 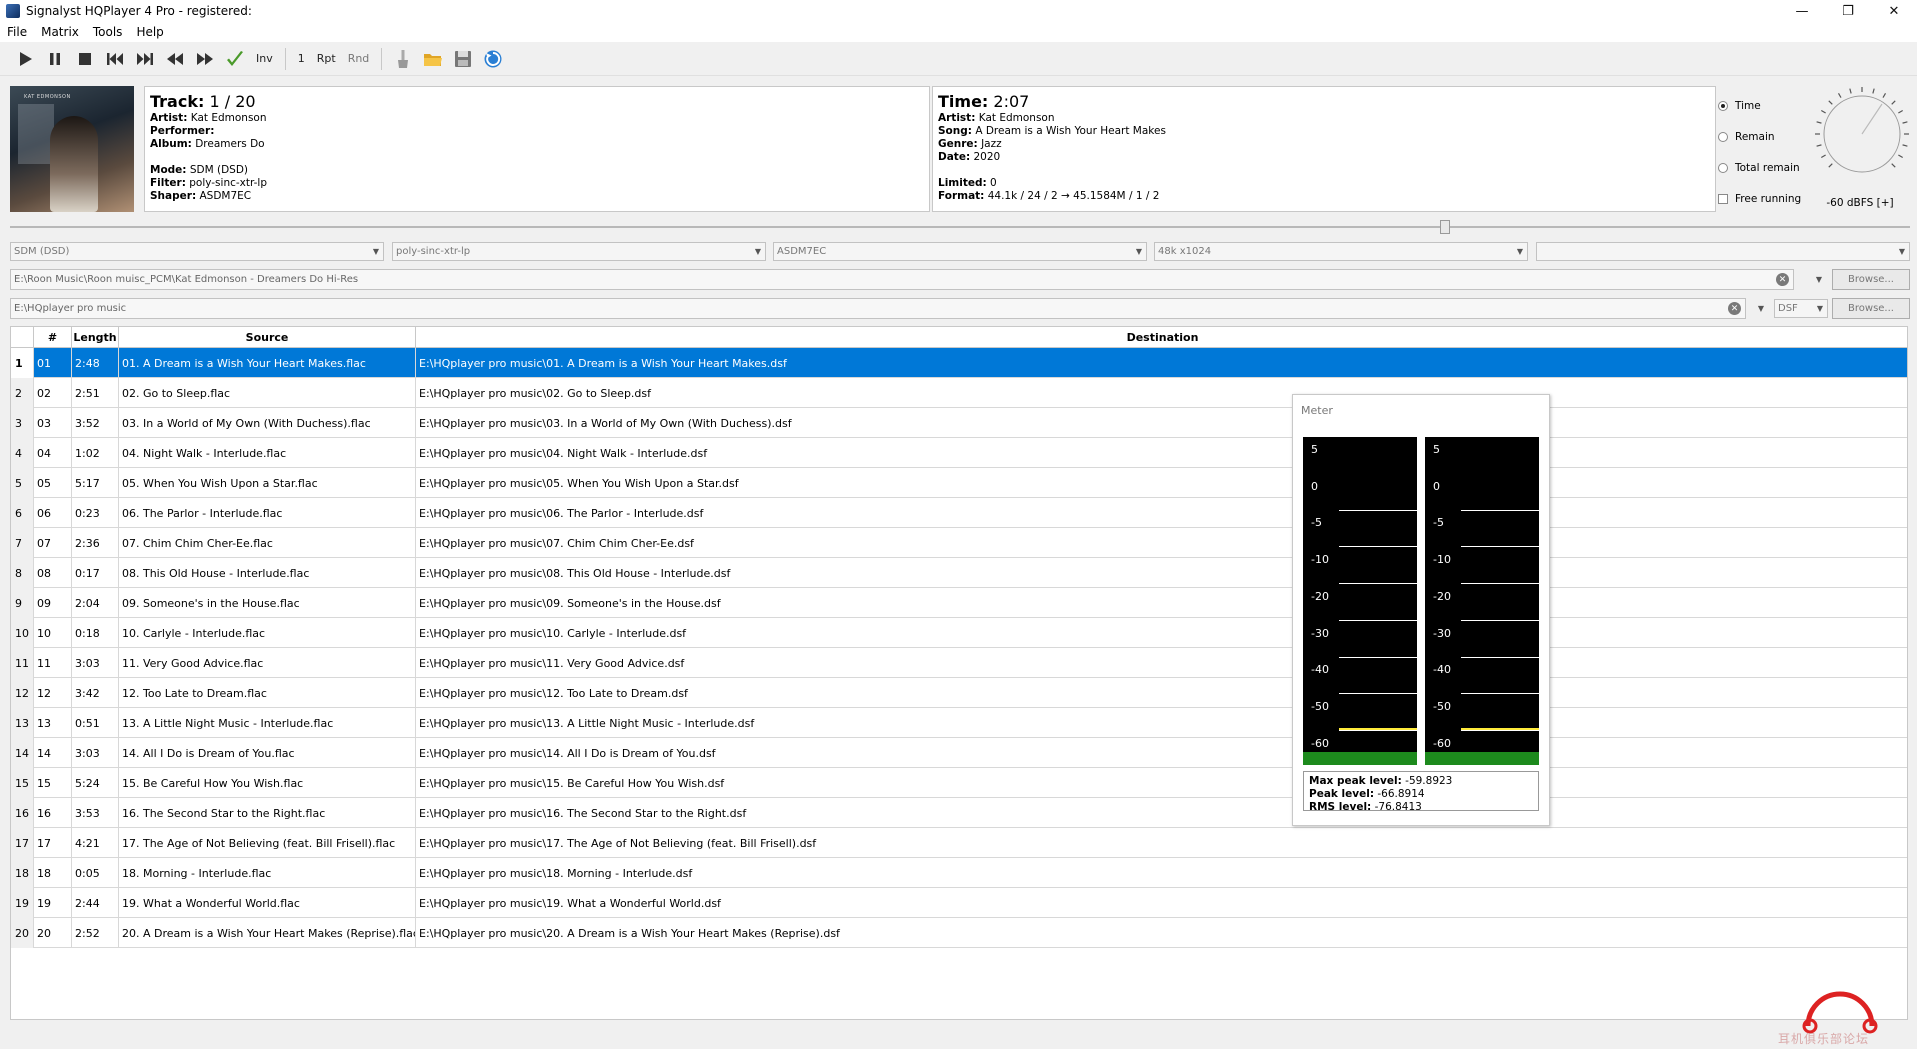 What do you see at coordinates (55, 59) in the screenshot?
I see `pause-button` at bounding box center [55, 59].